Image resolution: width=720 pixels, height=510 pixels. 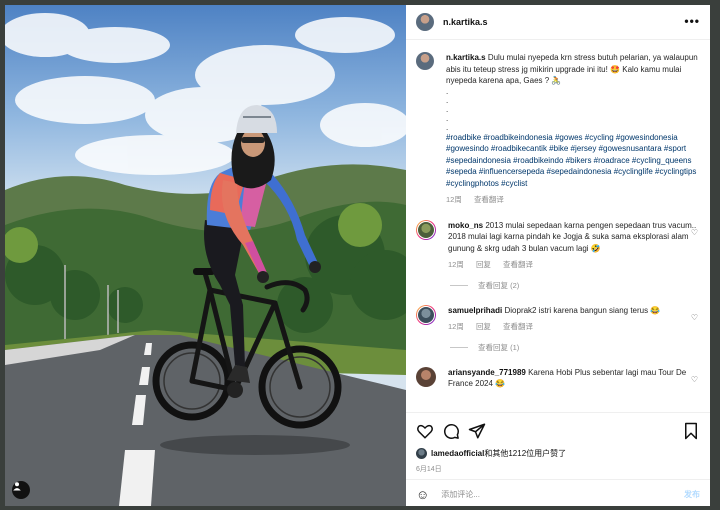 I want to click on likes-text: 和其他1212位用户赞了, so click(x=525, y=453).